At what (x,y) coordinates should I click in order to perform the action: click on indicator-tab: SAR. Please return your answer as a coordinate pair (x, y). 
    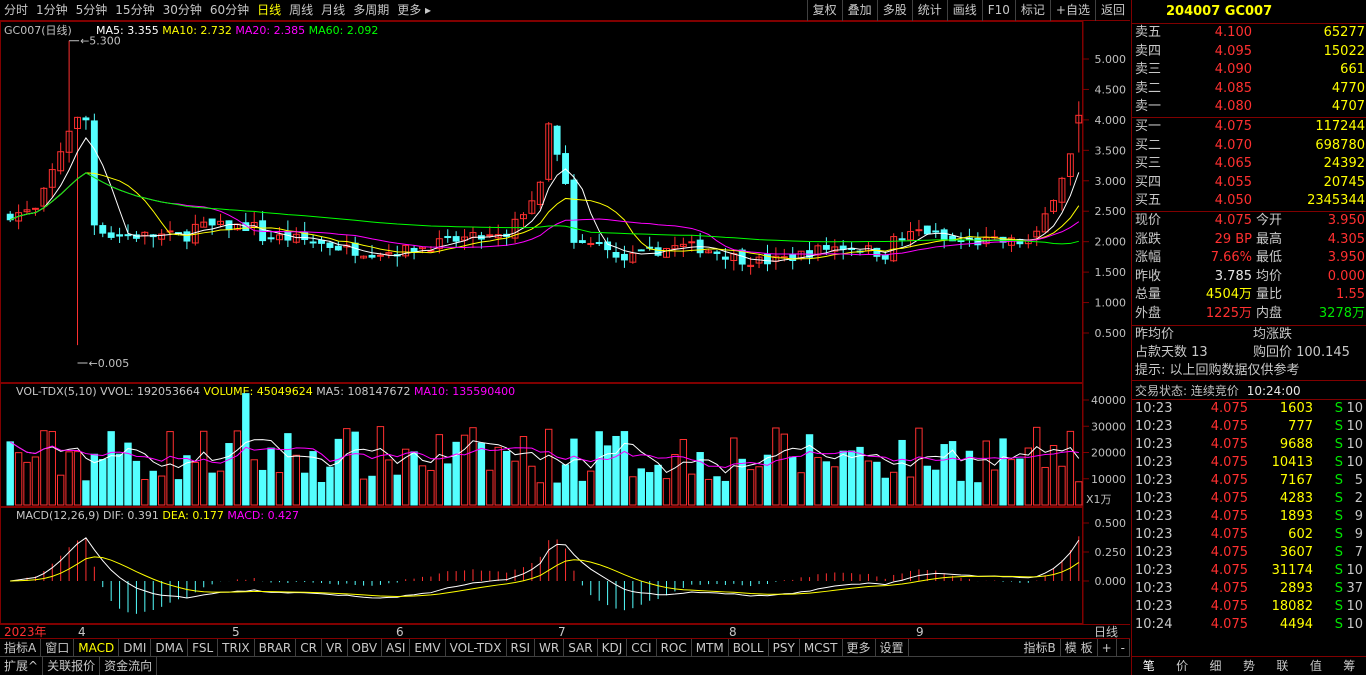
    Looking at the image, I should click on (581, 647).